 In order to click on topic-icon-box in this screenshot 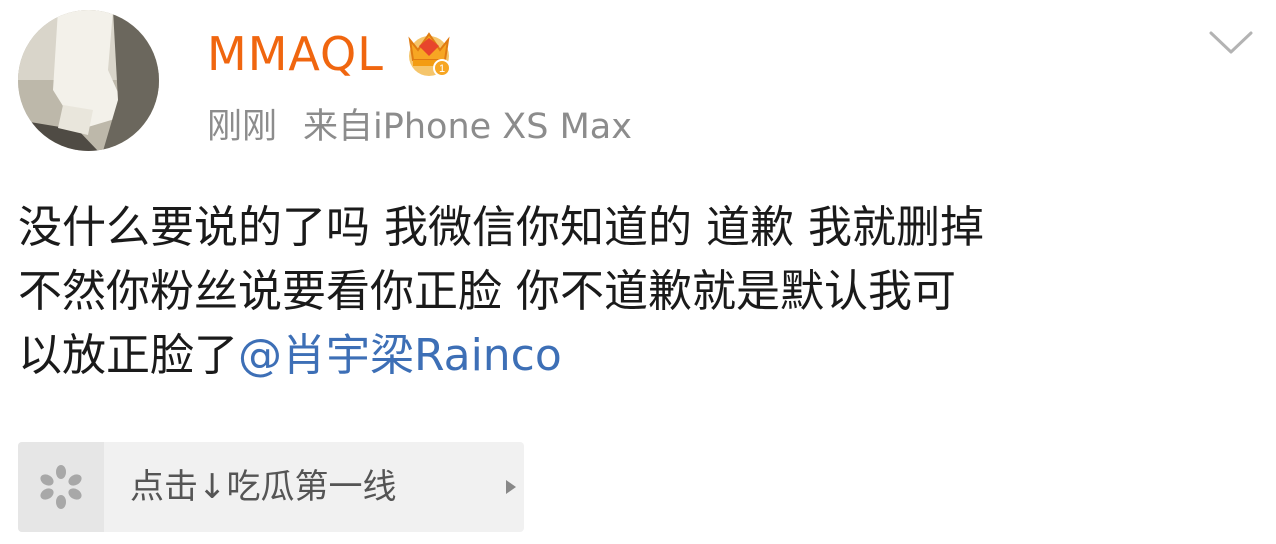, I will do `click(61, 487)`.